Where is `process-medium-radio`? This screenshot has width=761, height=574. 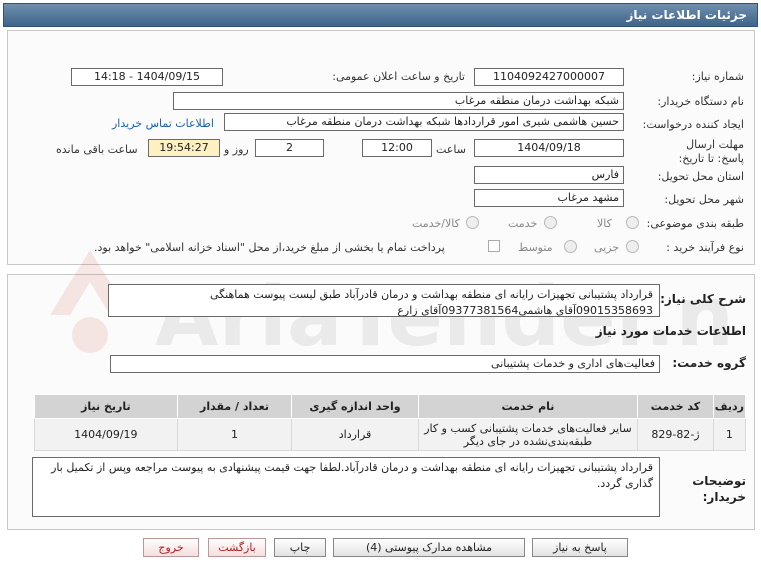
process-medium-radio is located at coordinates (570, 246).